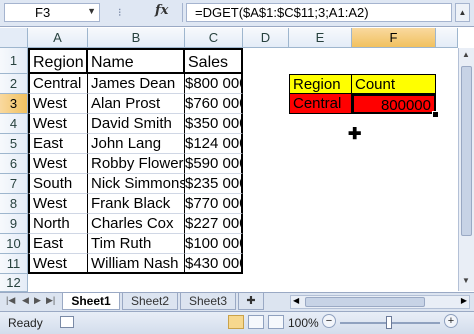 This screenshot has height=334, width=474. I want to click on prev-sheet-icon: ◀, so click(25, 300).